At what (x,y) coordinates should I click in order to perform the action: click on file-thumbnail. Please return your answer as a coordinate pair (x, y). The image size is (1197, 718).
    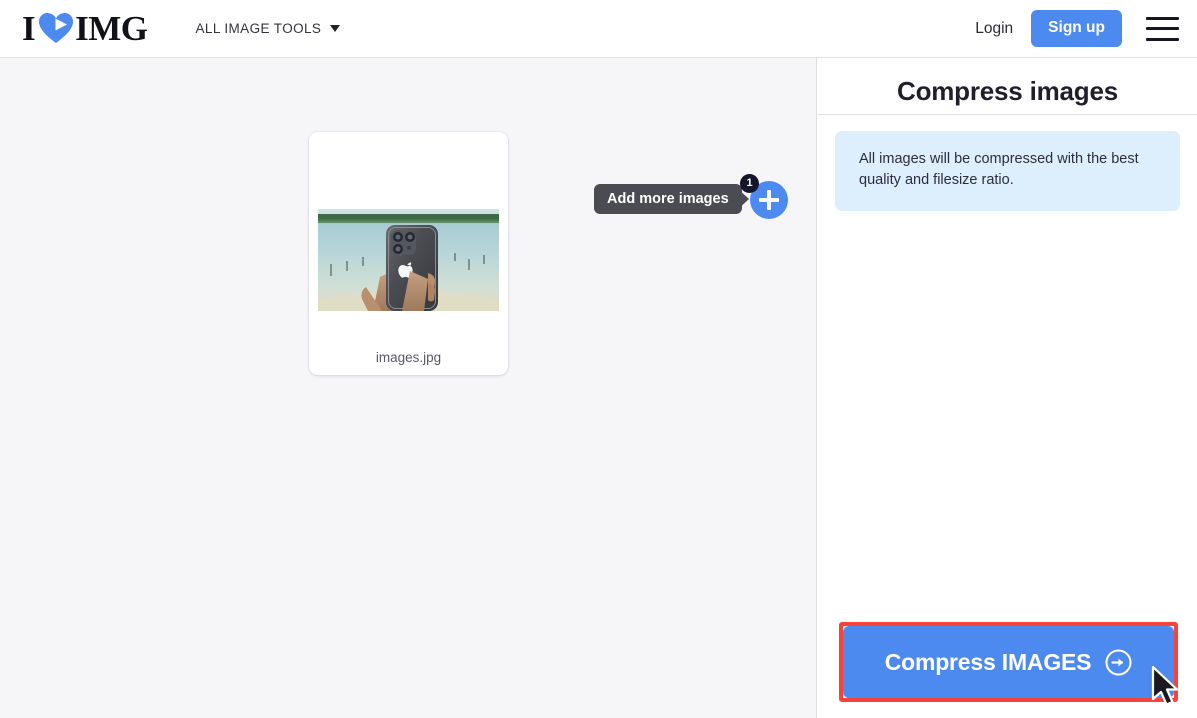
    Looking at the image, I should click on (408, 260).